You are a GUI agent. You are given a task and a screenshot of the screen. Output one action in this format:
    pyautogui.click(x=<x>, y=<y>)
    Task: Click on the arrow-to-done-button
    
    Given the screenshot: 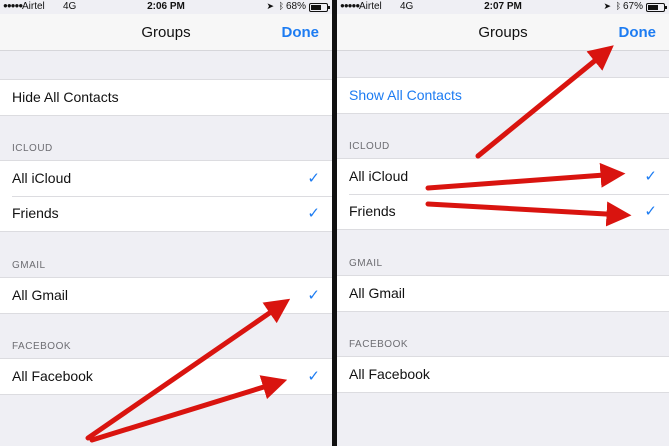 What is the action you would take?
    pyautogui.click(x=544, y=102)
    